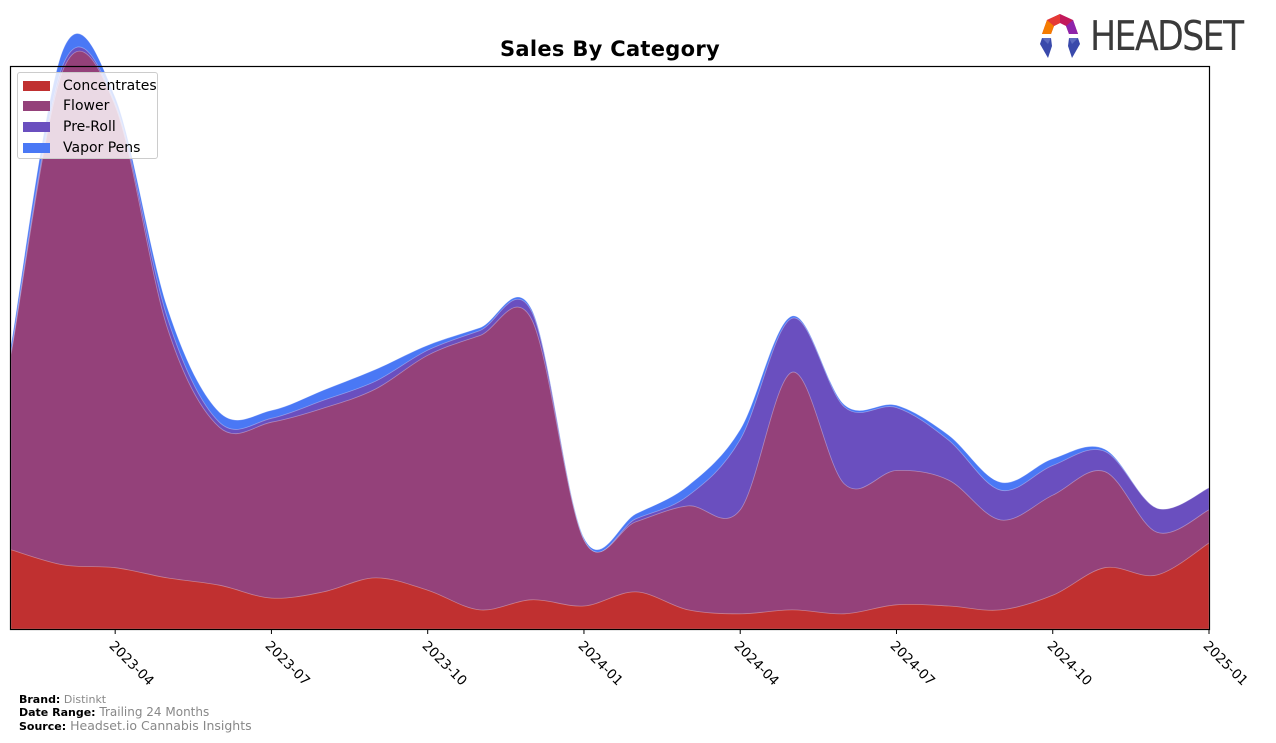  What do you see at coordinates (62, 699) in the screenshot?
I see `footer-brand: Brand: Distinkt` at bounding box center [62, 699].